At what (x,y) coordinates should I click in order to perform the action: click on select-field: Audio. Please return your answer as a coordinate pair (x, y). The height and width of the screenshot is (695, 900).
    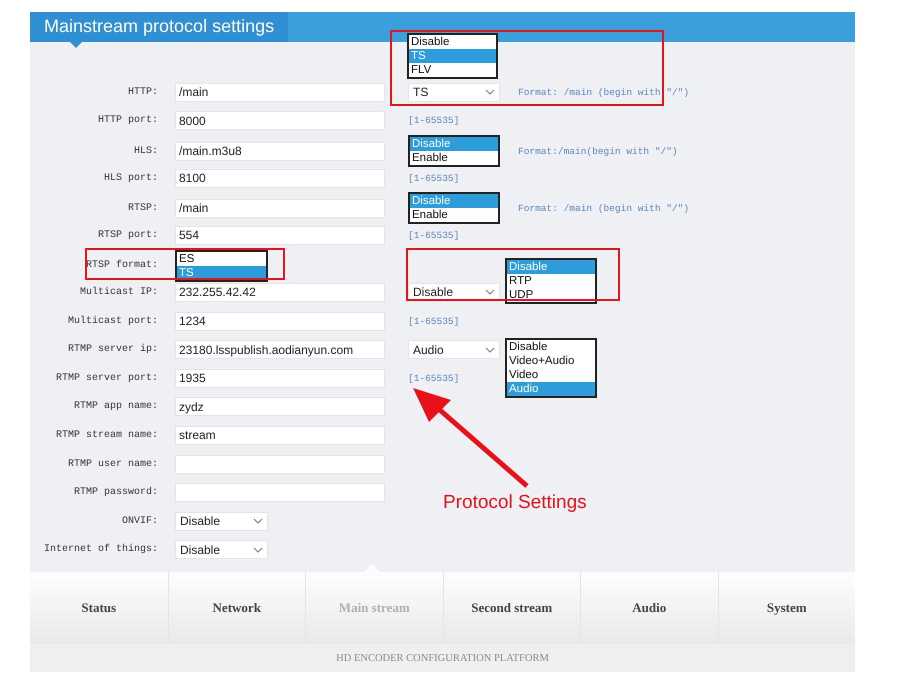
    Looking at the image, I should click on (454, 350).